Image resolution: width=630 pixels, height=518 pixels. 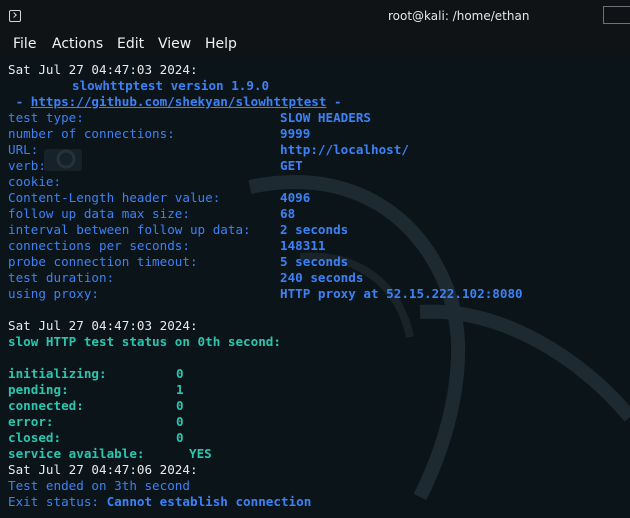 I want to click on test-ended-line: Test ended on 3th second, so click(x=99, y=485).